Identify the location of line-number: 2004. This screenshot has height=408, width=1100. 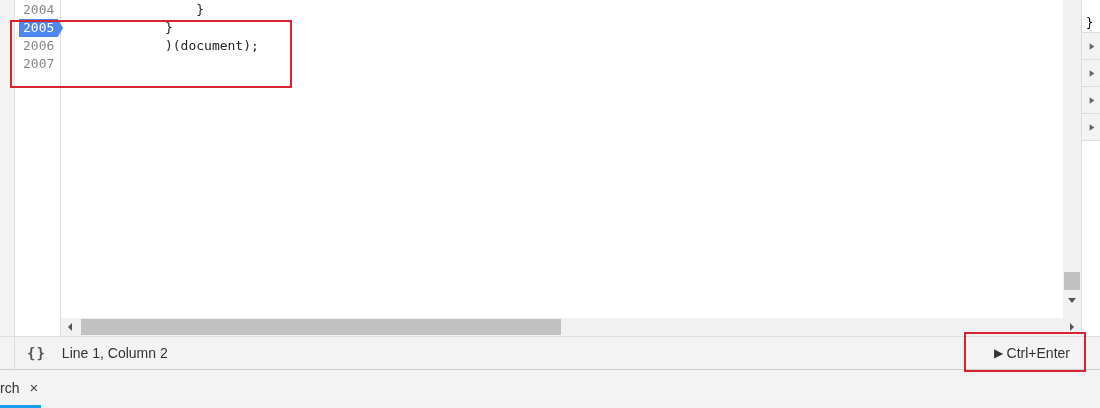
(37, 10).